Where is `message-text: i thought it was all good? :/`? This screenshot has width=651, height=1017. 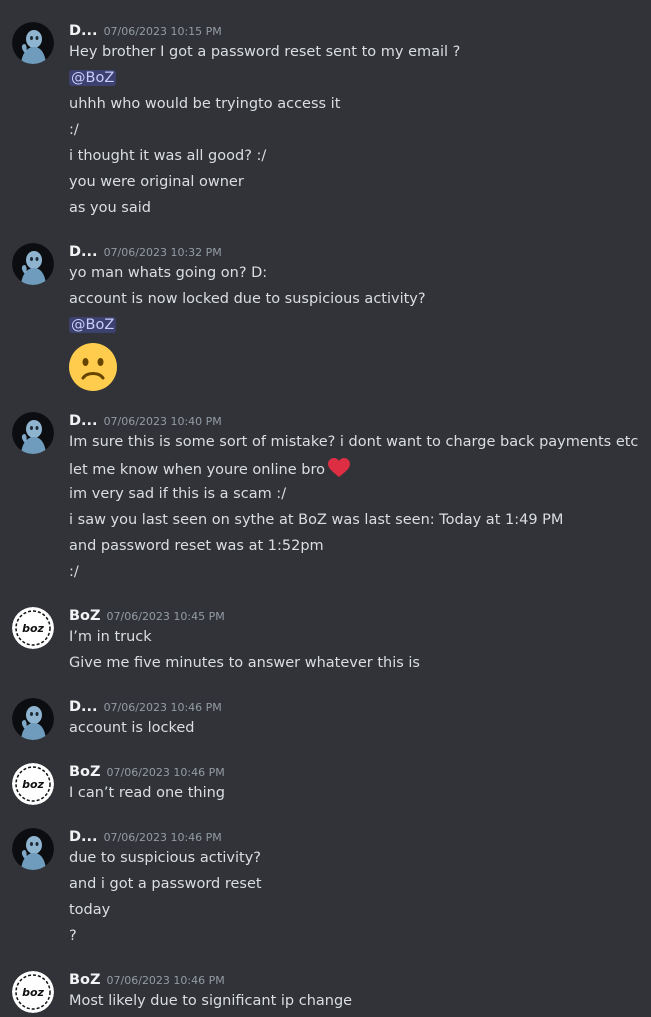
message-text: i thought it was all good? :/ is located at coordinates (168, 156).